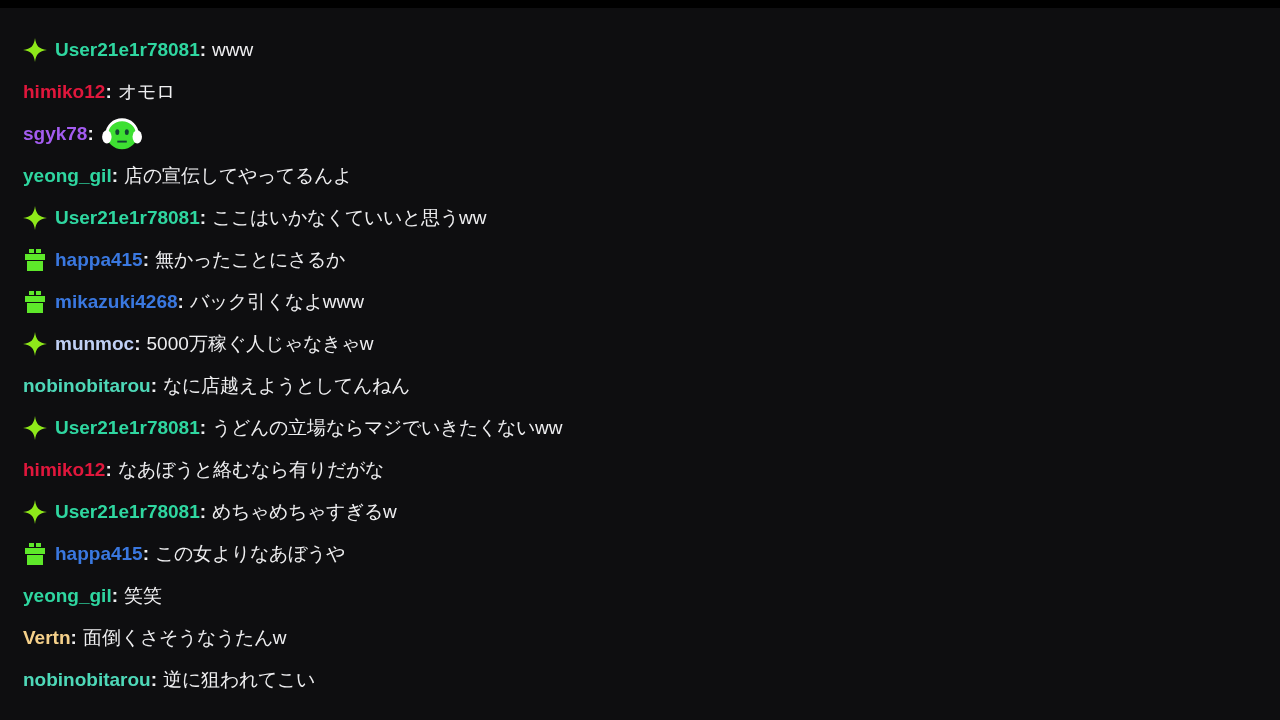 The width and height of the screenshot is (1280, 720). Describe the element at coordinates (250, 470) in the screenshot. I see `message-text: なあぼうと絡むなら有りだがな` at that location.